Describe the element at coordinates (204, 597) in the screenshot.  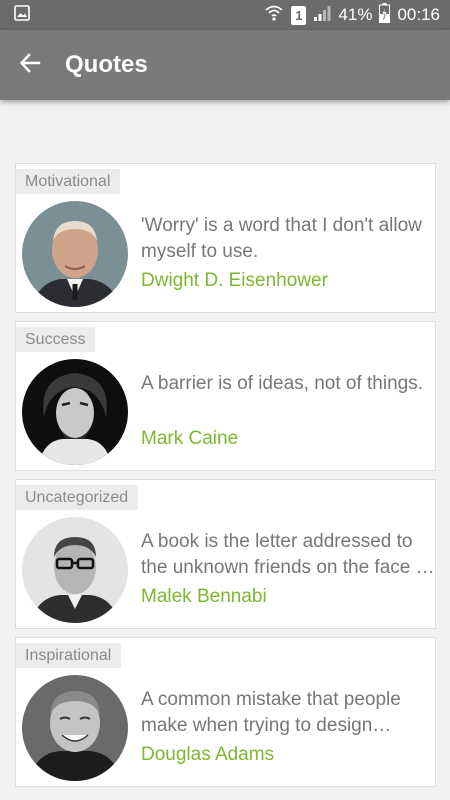
I see `quote-author: Malek Bennabi` at that location.